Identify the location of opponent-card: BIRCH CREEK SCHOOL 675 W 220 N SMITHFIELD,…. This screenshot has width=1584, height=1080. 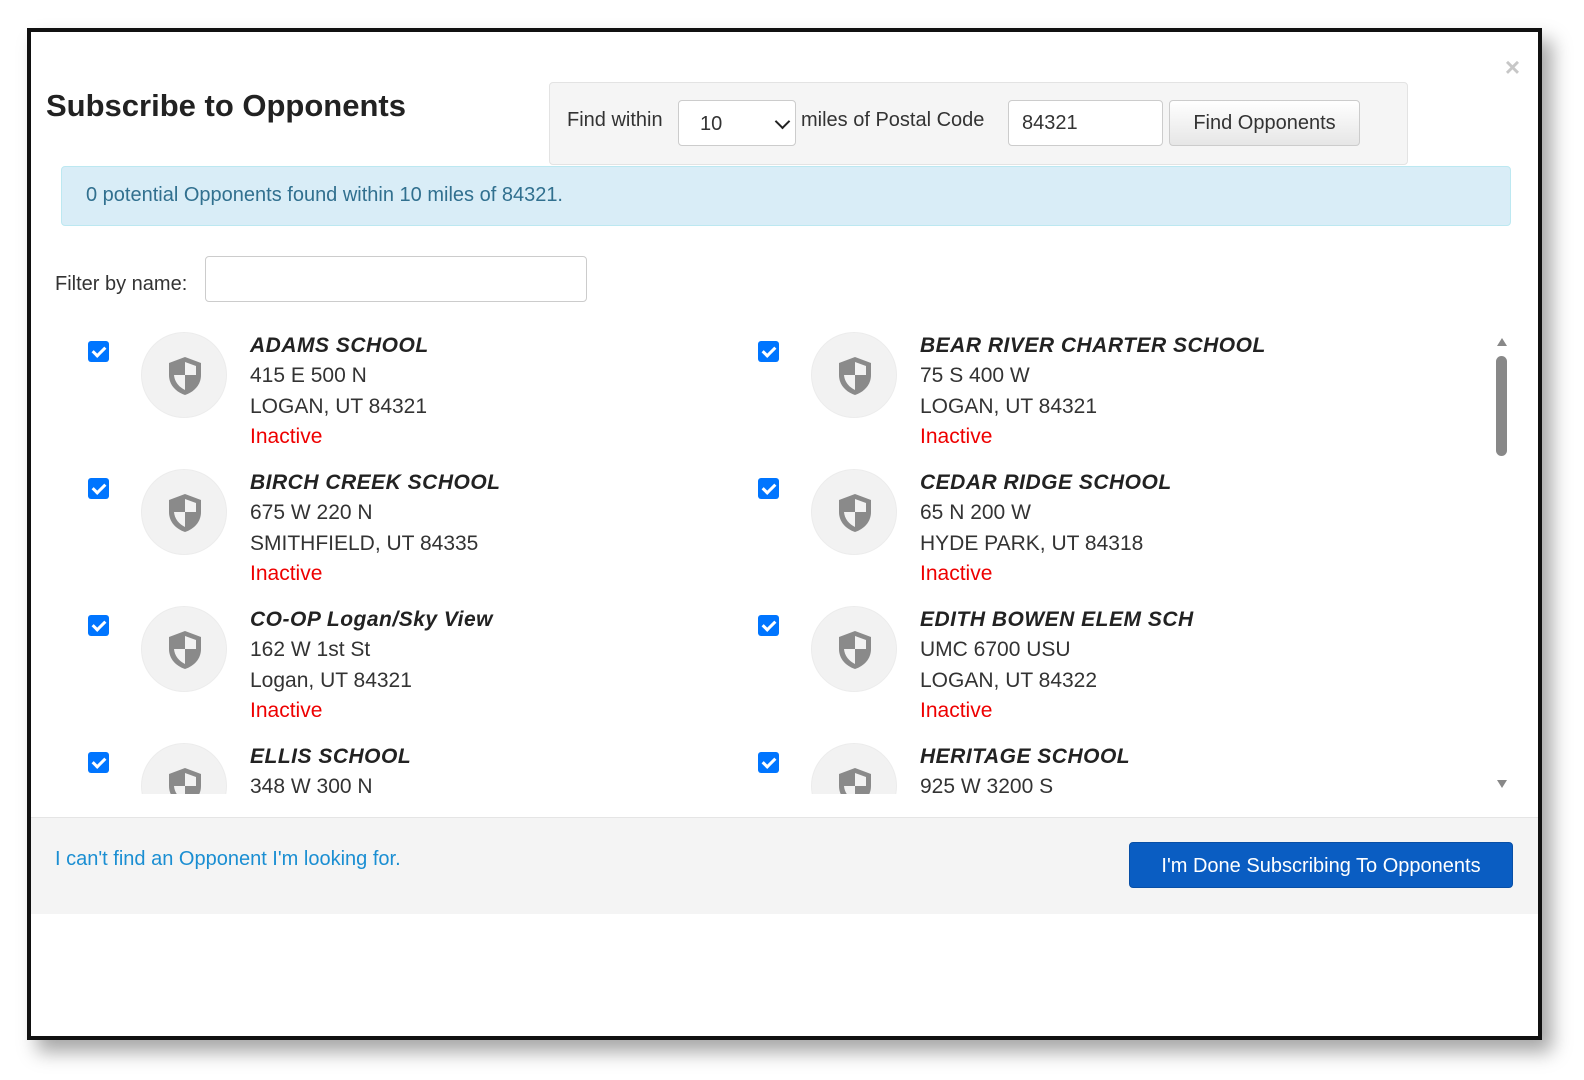
(371, 534).